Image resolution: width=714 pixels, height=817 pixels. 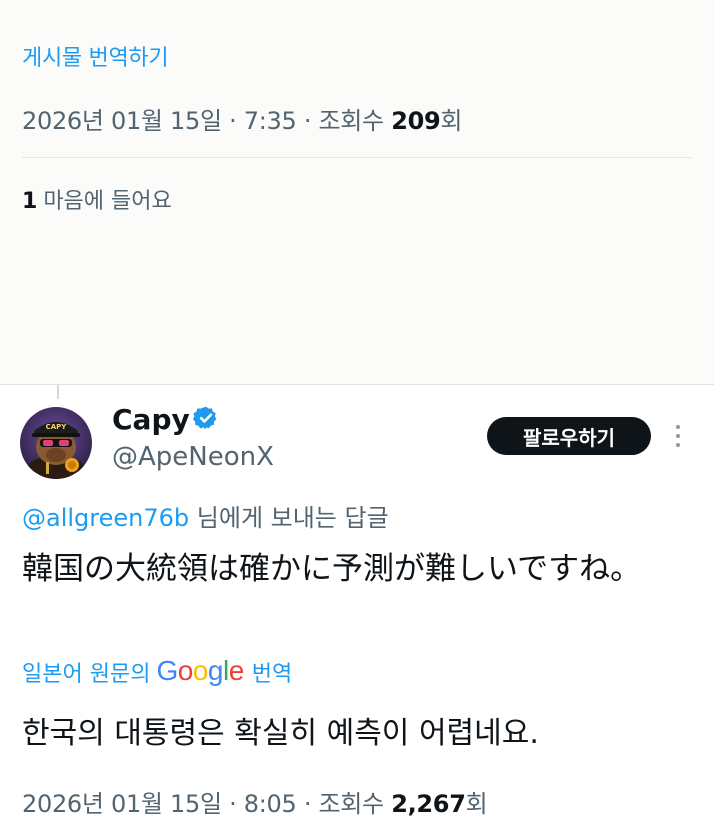 What do you see at coordinates (416, 121) in the screenshot?
I see `views-count: 209` at bounding box center [416, 121].